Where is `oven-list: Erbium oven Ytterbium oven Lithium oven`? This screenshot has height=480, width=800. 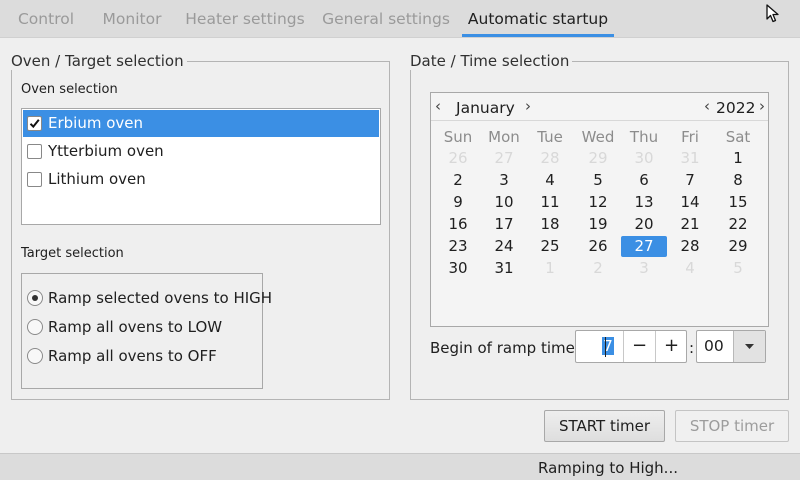 oven-list: Erbium oven Ytterbium oven Lithium oven is located at coordinates (201, 166).